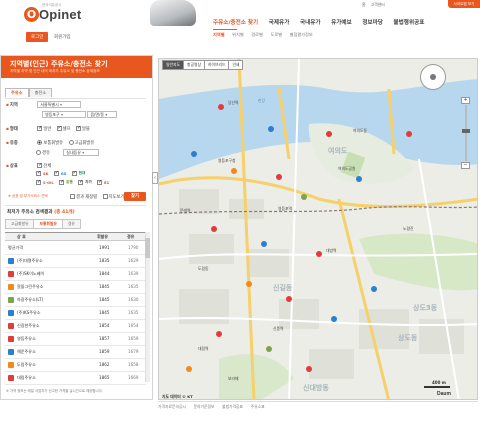 The image size is (480, 425). What do you see at coordinates (173, 65) in the screenshot?
I see `map-tab-normal: 일반지도` at bounding box center [173, 65].